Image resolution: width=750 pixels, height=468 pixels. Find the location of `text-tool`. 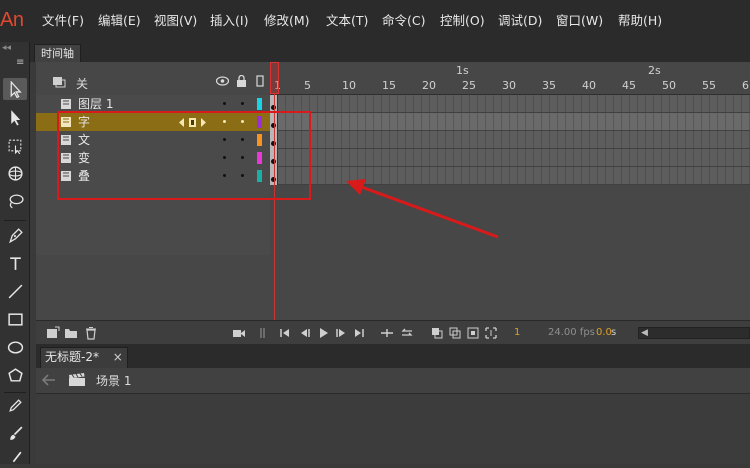

text-tool is located at coordinates (15, 263).